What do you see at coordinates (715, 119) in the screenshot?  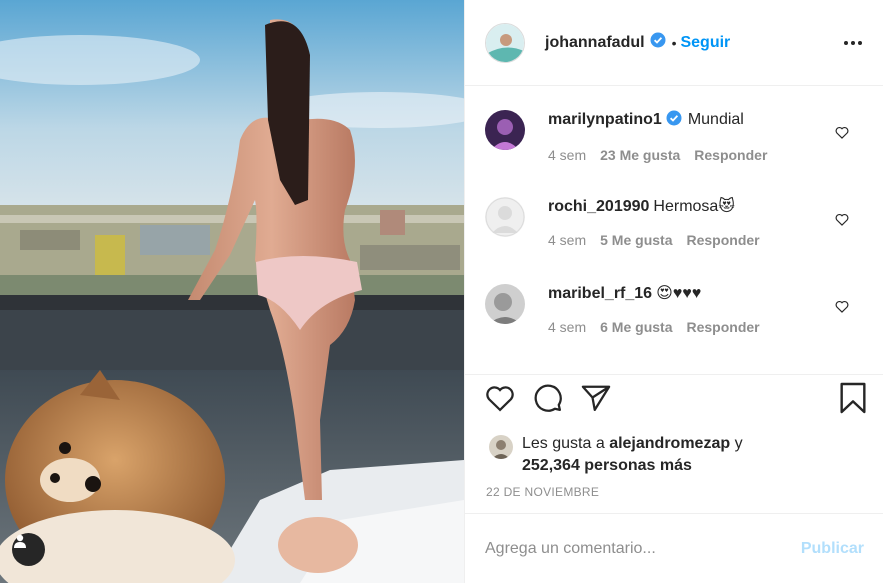 I see `comment-text: Mundial` at bounding box center [715, 119].